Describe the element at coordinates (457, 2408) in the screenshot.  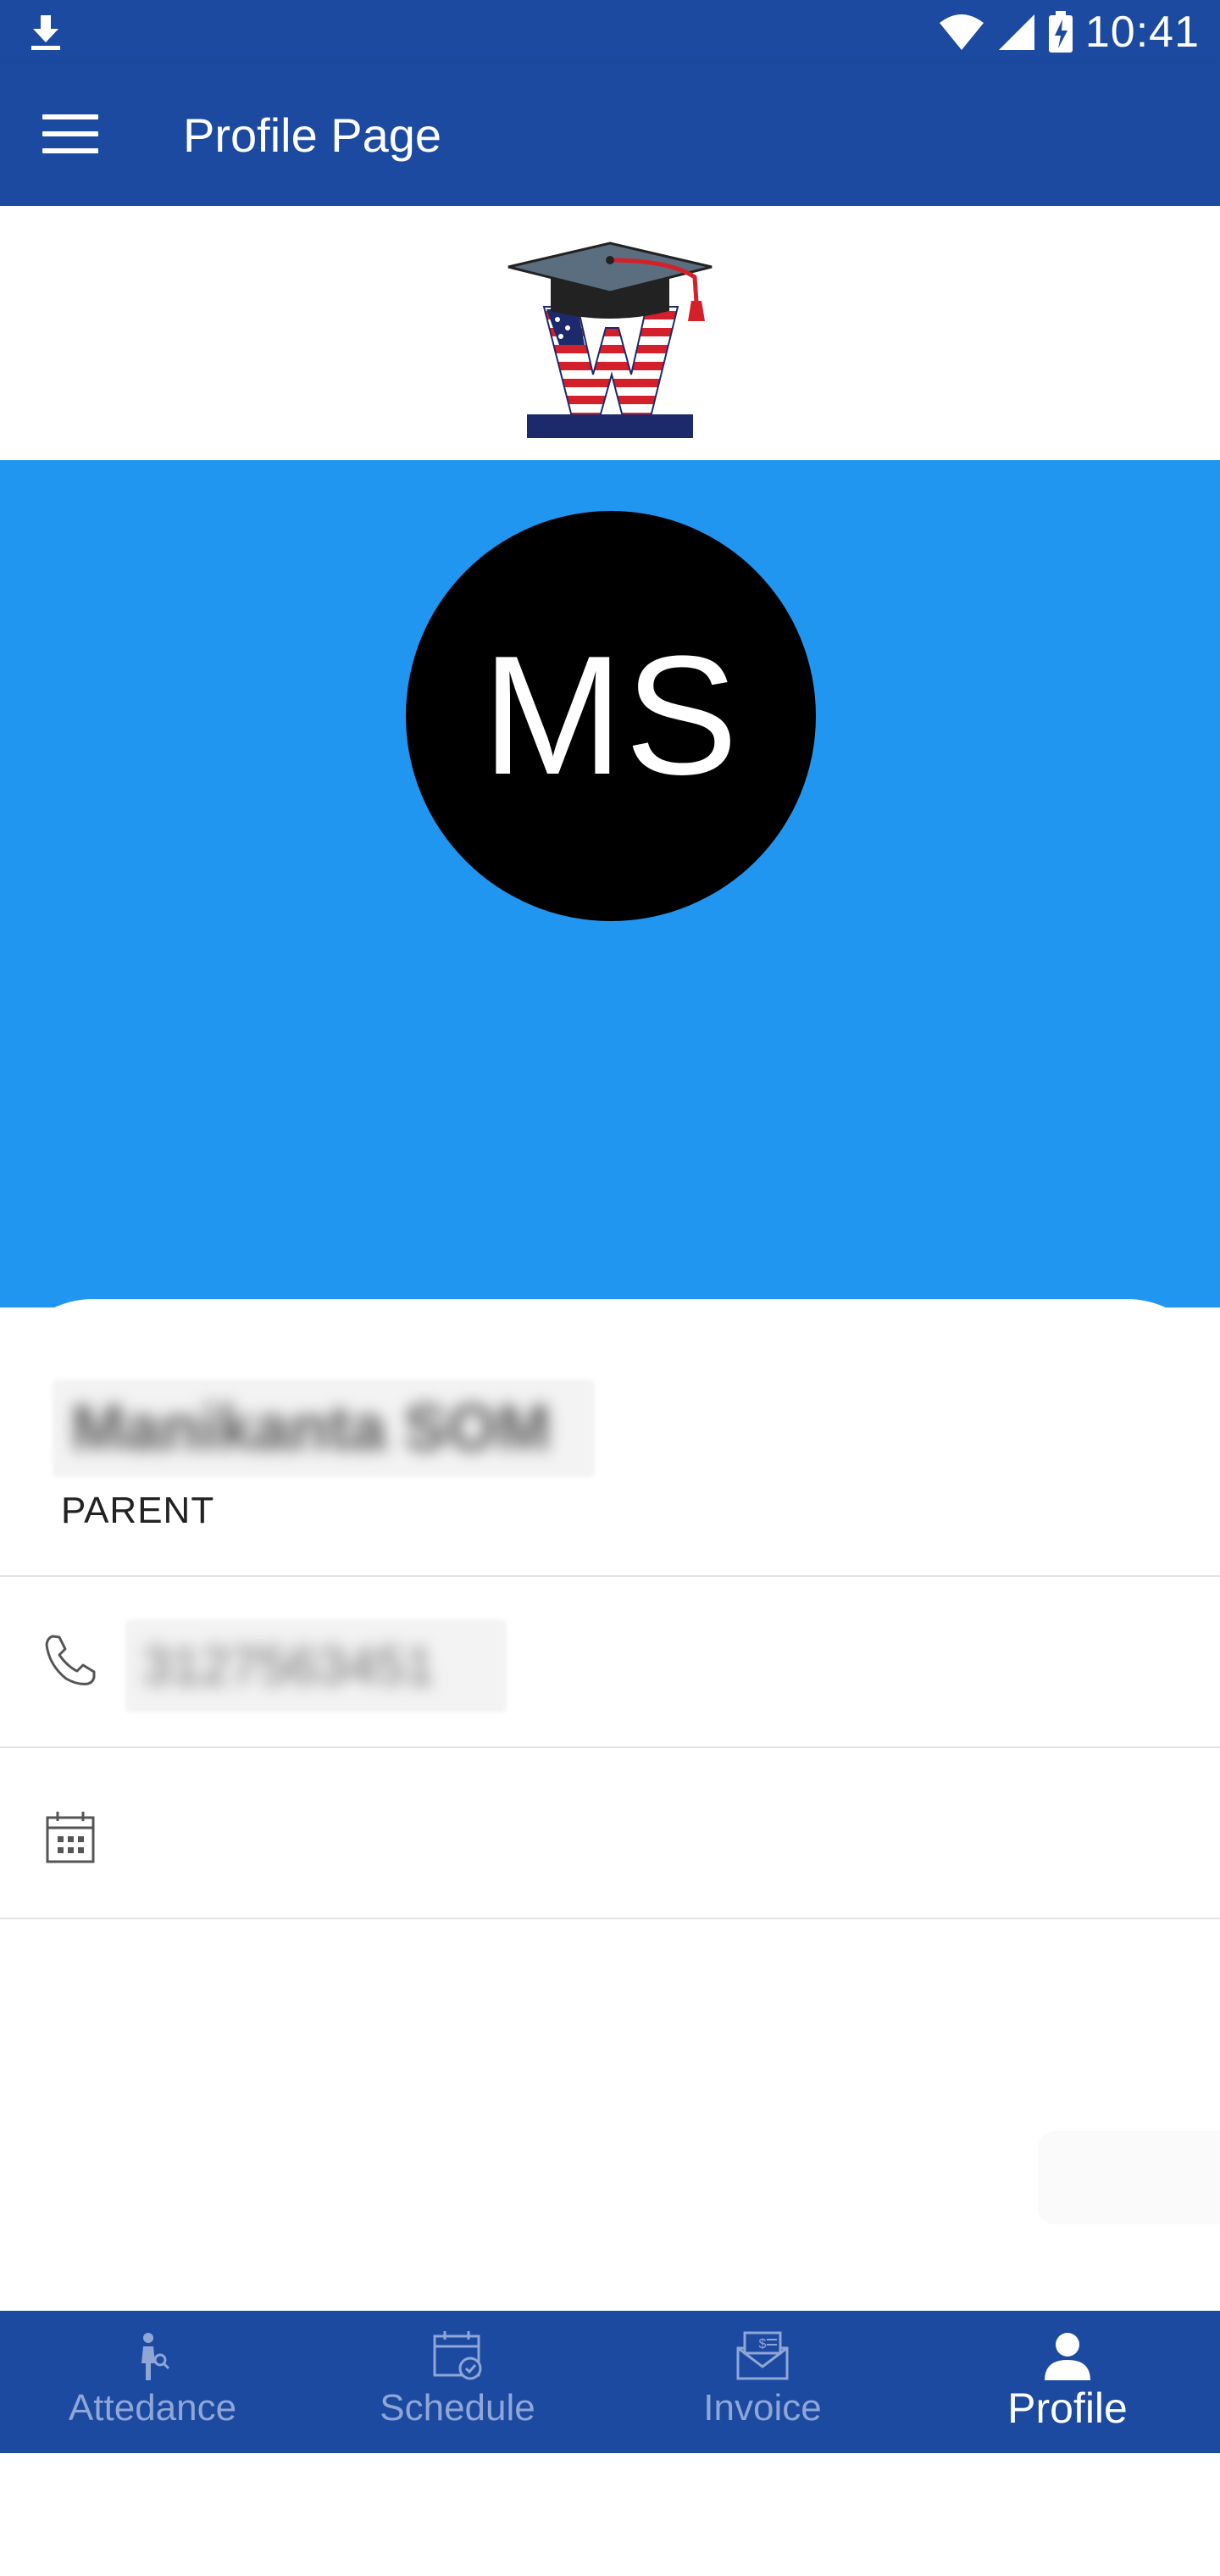
I see `nav-label: Schedule` at that location.